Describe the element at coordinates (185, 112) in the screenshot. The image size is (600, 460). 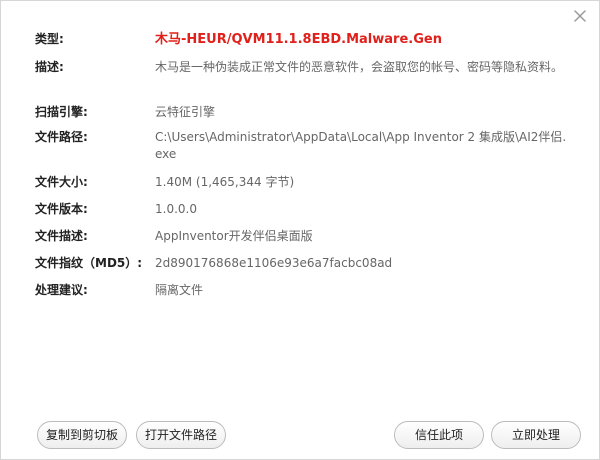
I see `engine-value: 云特征引擎` at that location.